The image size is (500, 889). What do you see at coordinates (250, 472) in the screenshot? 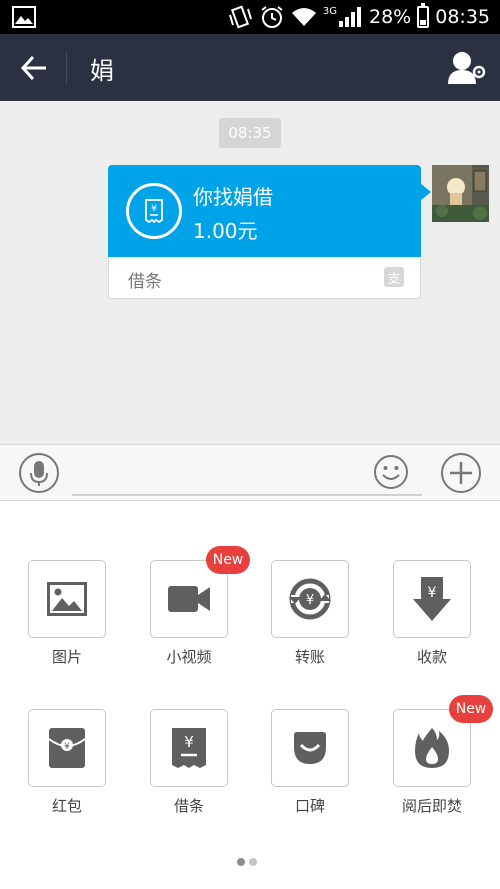
I see `input-bar` at bounding box center [250, 472].